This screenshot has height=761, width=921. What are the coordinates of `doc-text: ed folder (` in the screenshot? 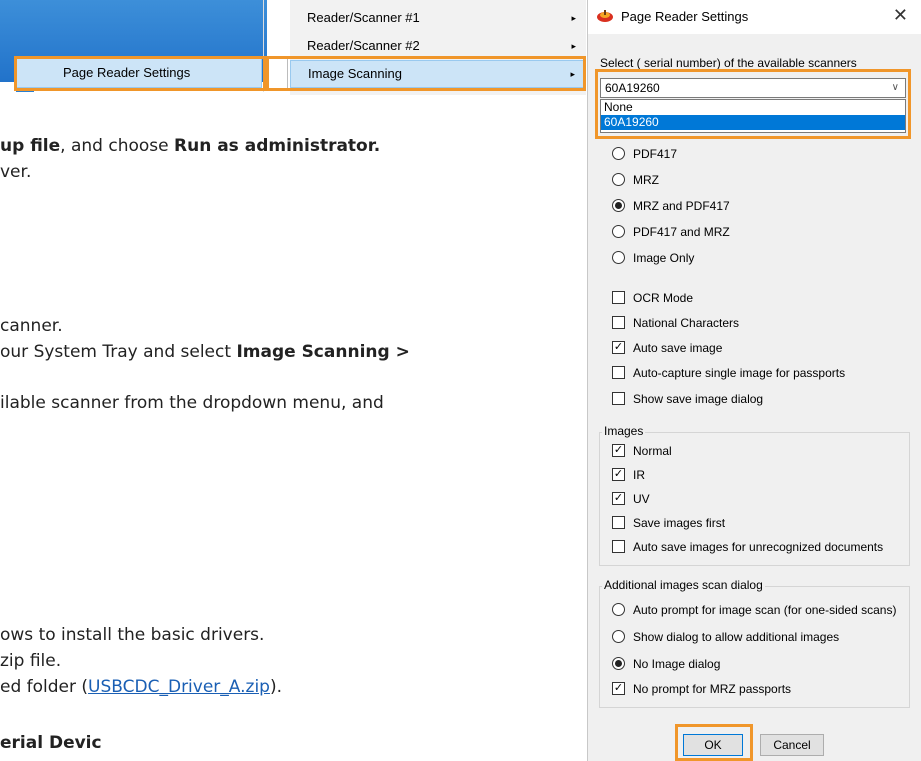 It's located at (44, 687).